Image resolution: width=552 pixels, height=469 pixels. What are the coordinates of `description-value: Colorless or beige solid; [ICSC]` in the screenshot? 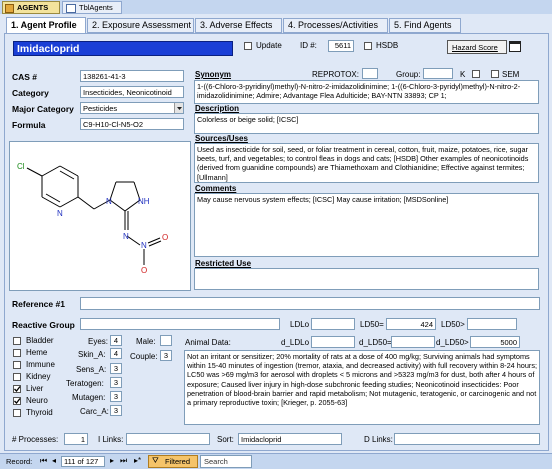 It's located at (248, 119).